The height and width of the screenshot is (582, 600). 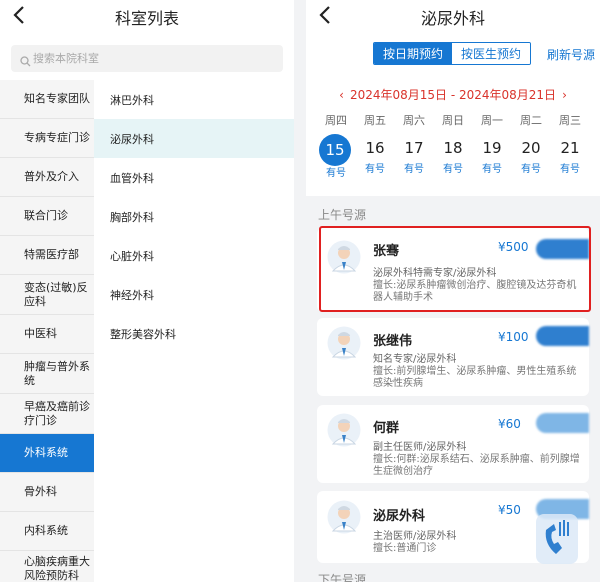 I want to click on category-item: 联合门诊, so click(x=47, y=216).